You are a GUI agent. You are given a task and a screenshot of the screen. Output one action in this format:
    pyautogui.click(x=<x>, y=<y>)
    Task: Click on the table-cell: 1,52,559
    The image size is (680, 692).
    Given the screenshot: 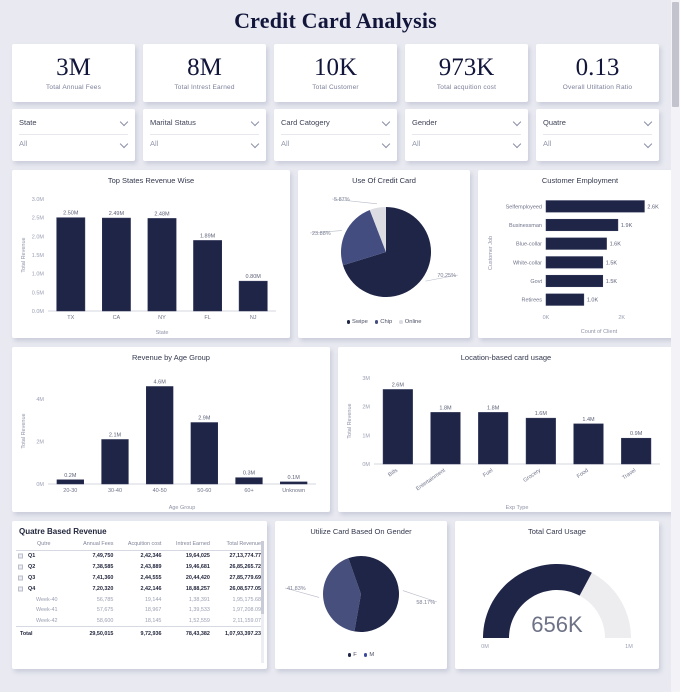 What is the action you would take?
    pyautogui.click(x=199, y=621)
    